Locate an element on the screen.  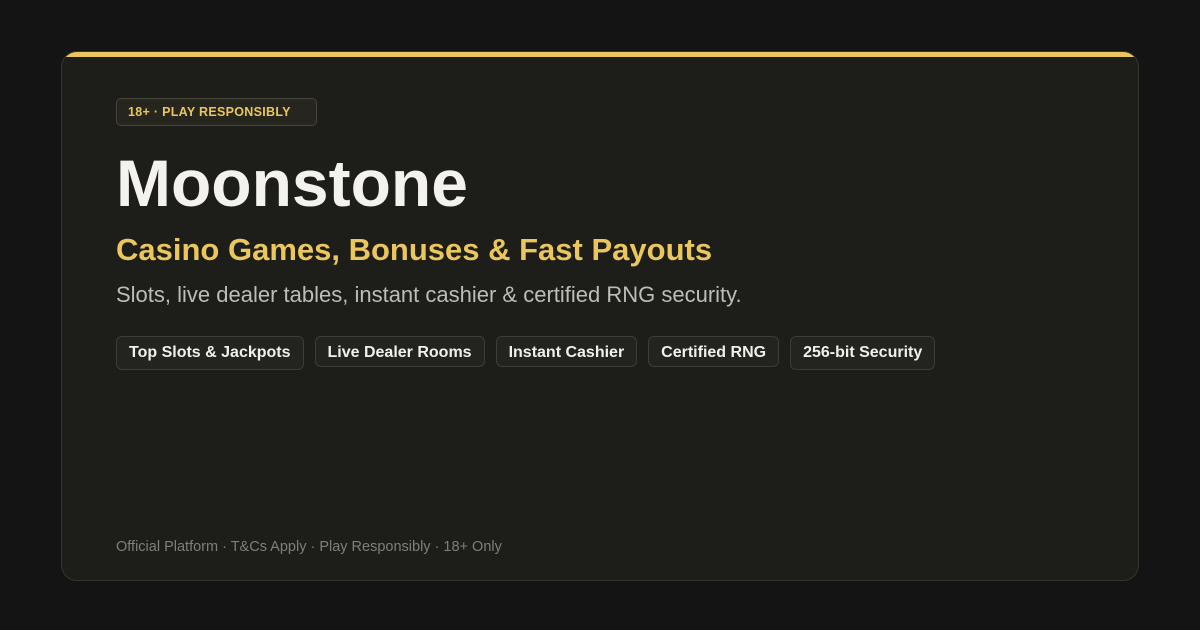
page-title: Moonstone is located at coordinates (292, 183).